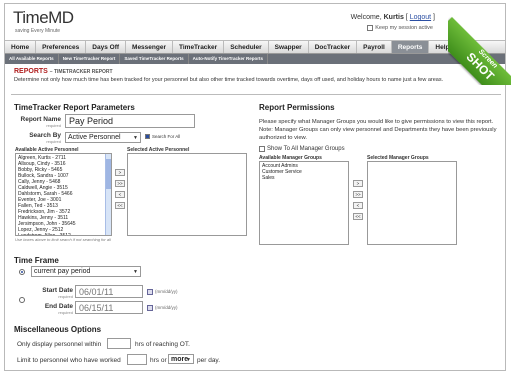 The width and height of the screenshot is (511, 375). I want to click on show-all-groups-checkbox, so click(262, 149).